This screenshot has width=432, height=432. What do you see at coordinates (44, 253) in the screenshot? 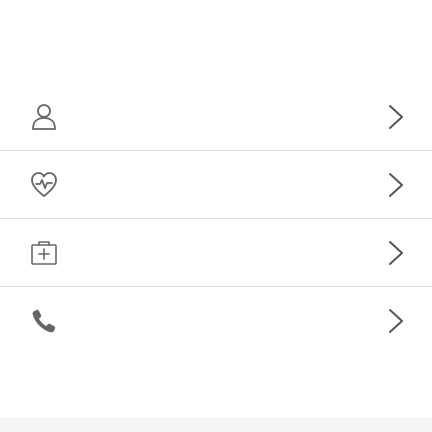
I see `medical-kit-icon` at bounding box center [44, 253].